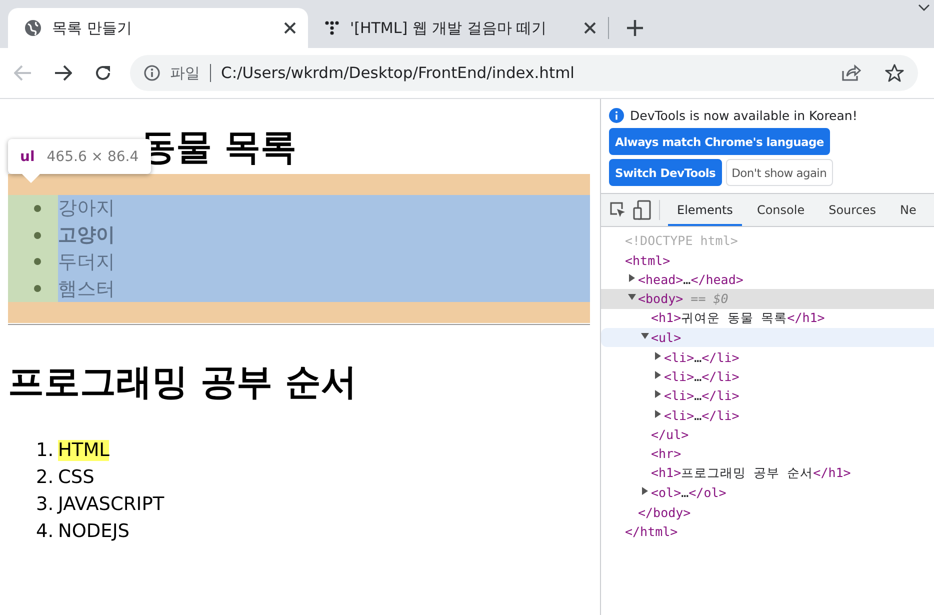 The height and width of the screenshot is (615, 934). I want to click on address-bar: 파일 C:/Users/wkrdm/Desktop/FrontEnd/index.html, so click(524, 73).